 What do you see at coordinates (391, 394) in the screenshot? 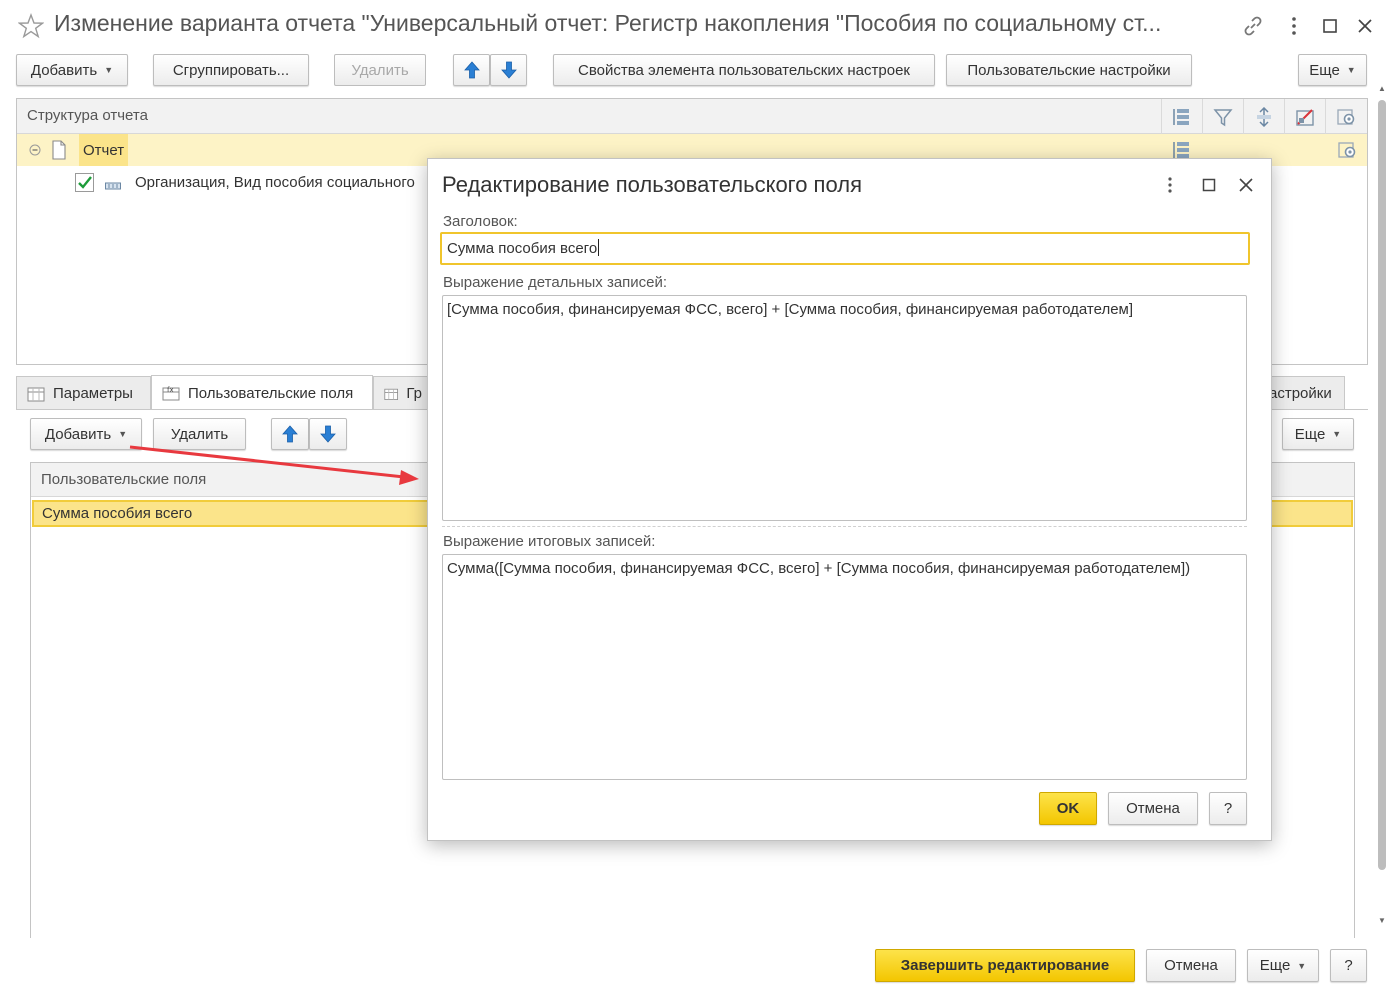
I see `groupings-icon` at bounding box center [391, 394].